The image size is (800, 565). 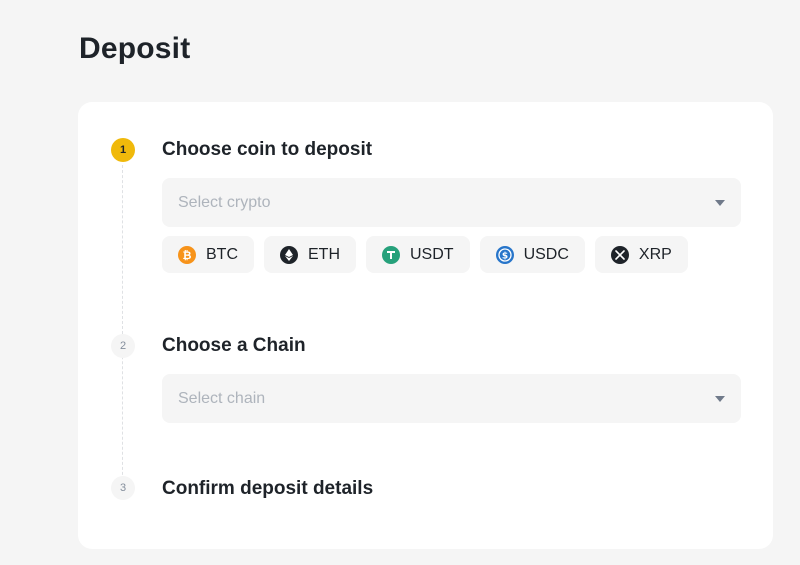 I want to click on step-3-title: Confirm deposit details, so click(x=268, y=488).